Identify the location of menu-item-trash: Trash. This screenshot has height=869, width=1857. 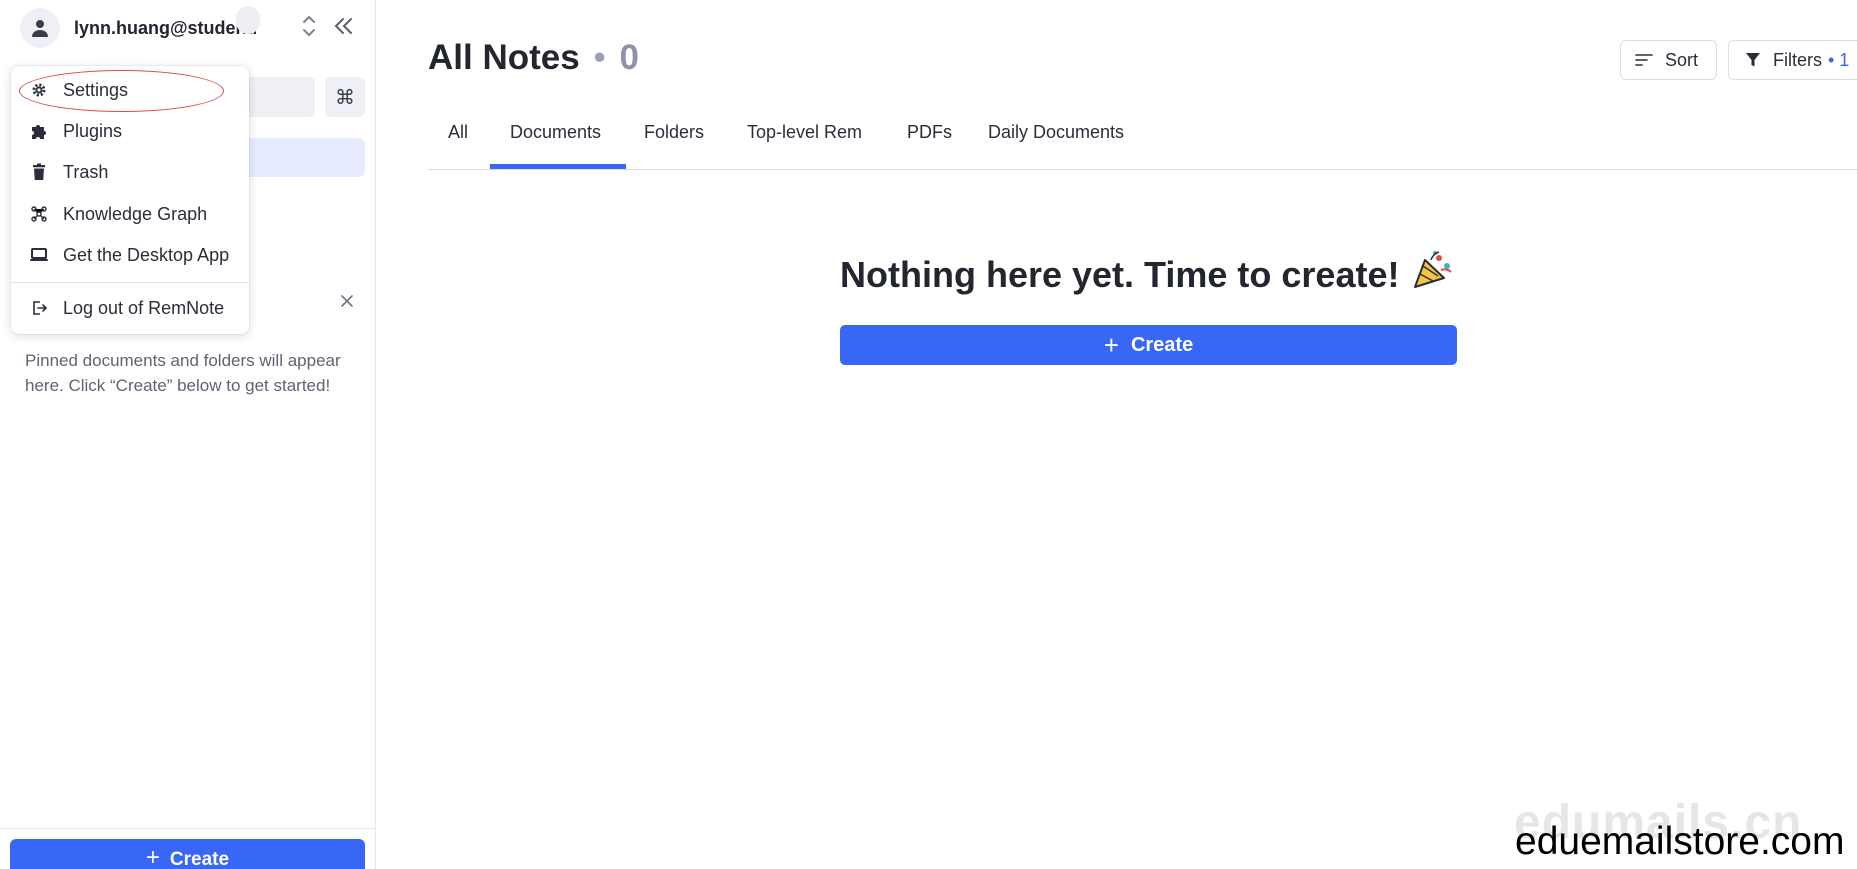
(130, 172).